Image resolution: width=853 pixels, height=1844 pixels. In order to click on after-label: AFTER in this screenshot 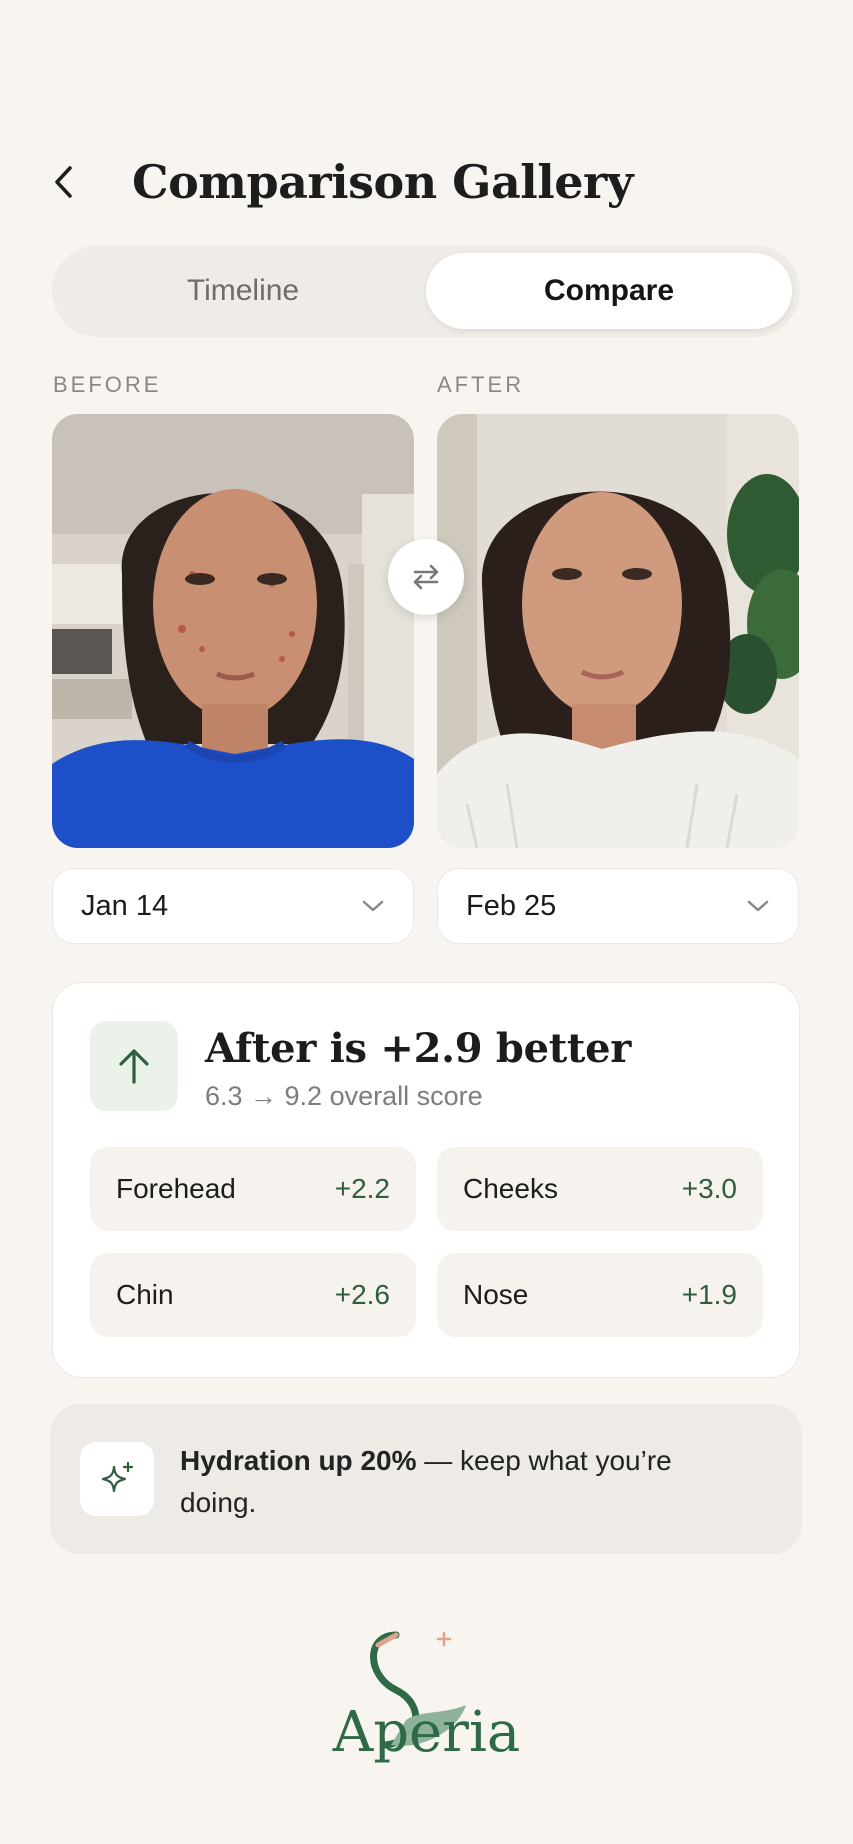, I will do `click(481, 384)`.